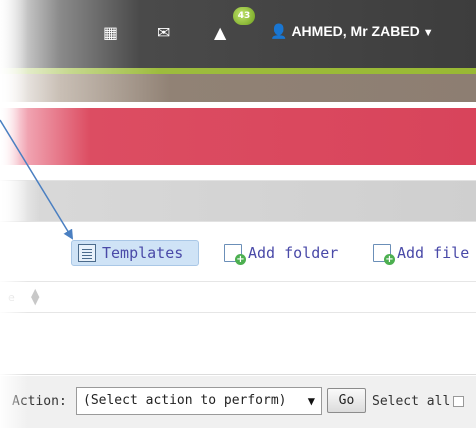 The height and width of the screenshot is (434, 476). I want to click on grey-banner, so click(238, 201).